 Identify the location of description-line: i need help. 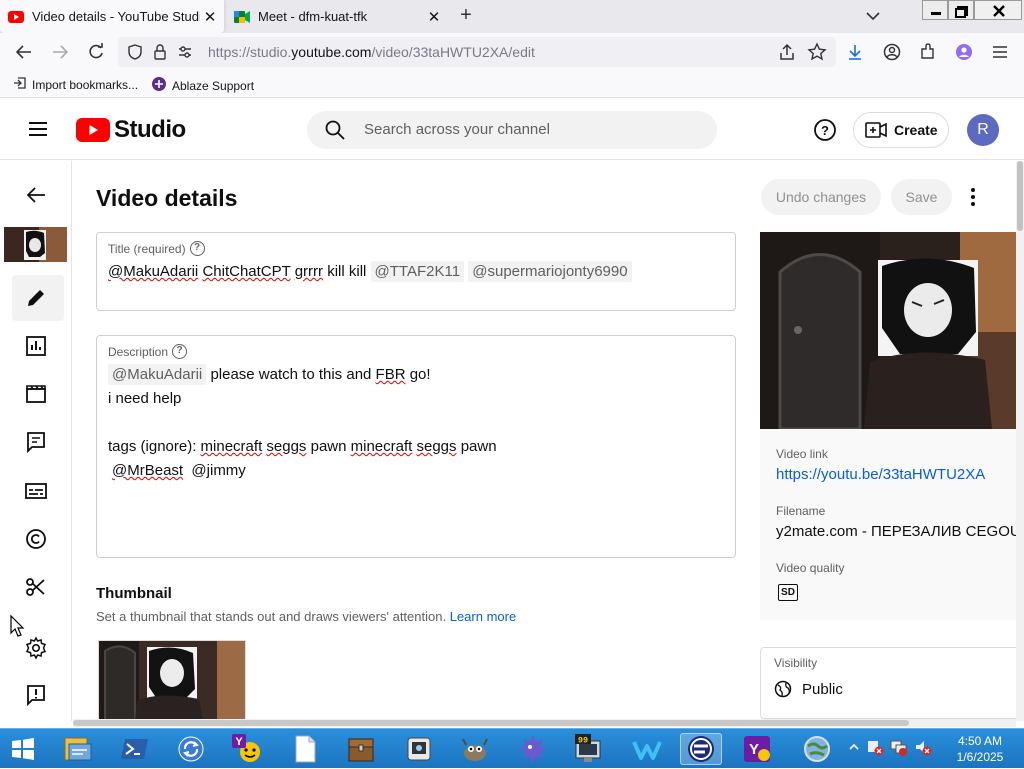
(144, 398).